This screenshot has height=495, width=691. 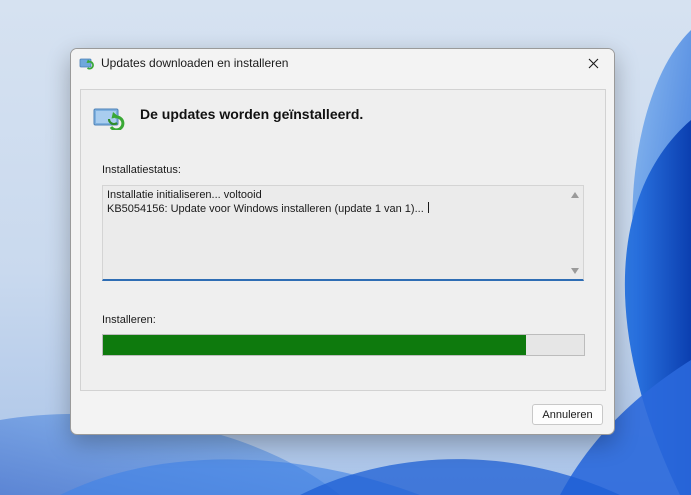 I want to click on cancel-button: Annuleren, so click(x=567, y=414).